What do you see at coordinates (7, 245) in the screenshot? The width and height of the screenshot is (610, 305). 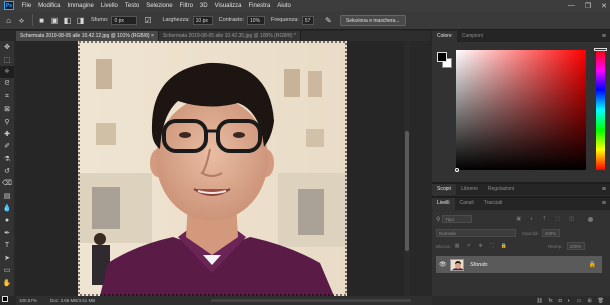 I see `type-tool-icon: T` at bounding box center [7, 245].